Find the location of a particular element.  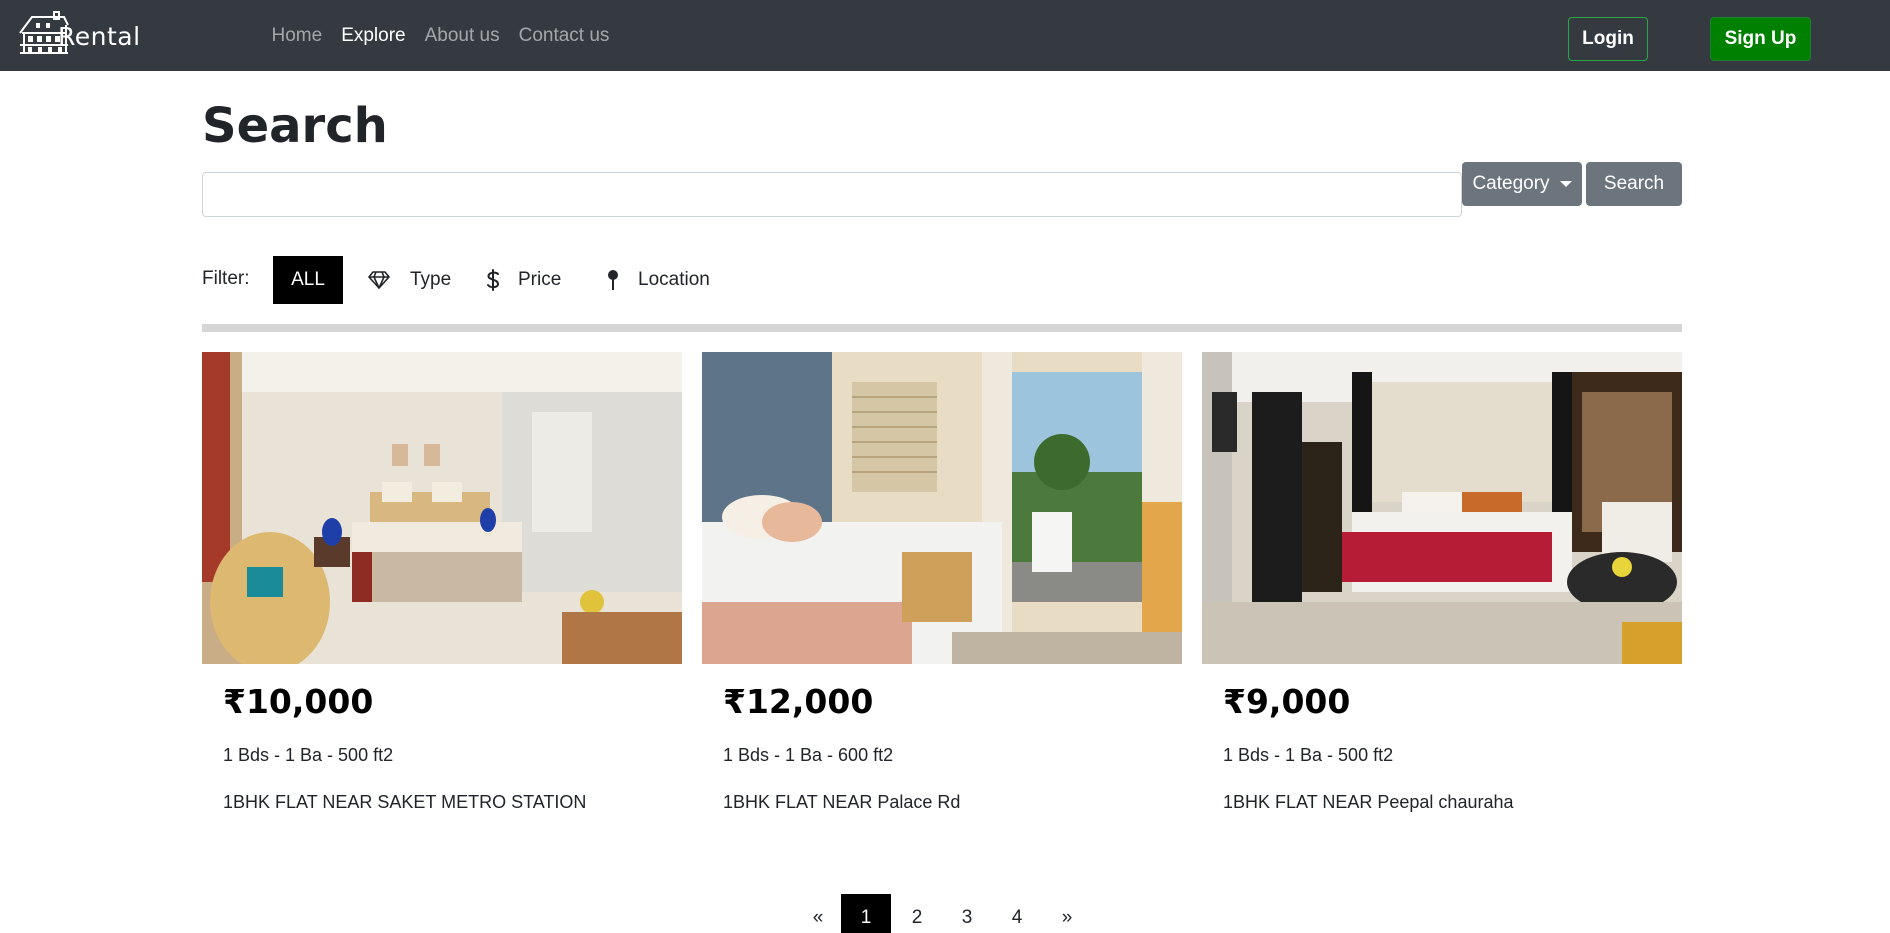

pagination: « 1 2 3 4 » is located at coordinates (945, 913).